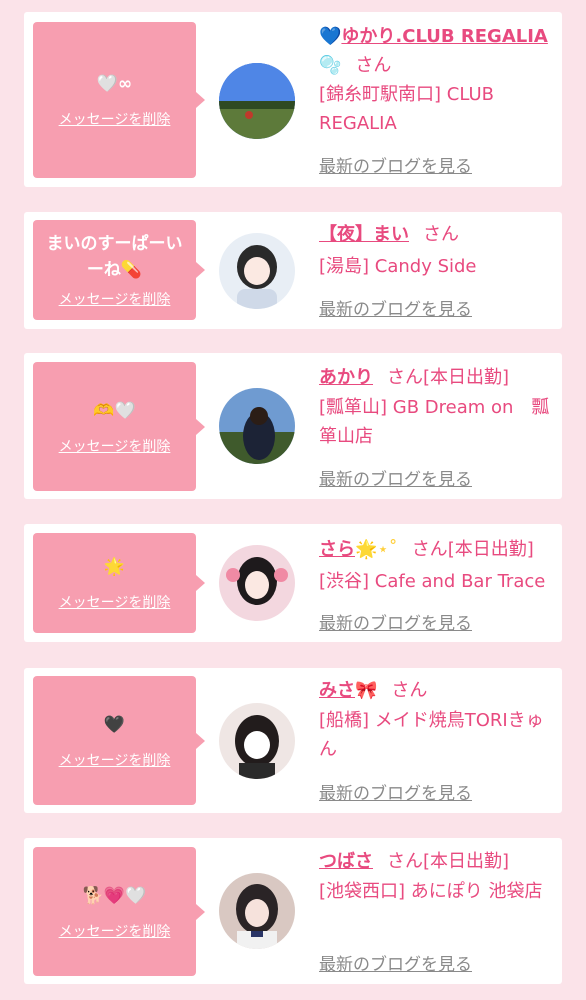 Image resolution: width=586 pixels, height=1000 pixels. I want to click on shop-name: [湯島] Candy Side, so click(398, 266).